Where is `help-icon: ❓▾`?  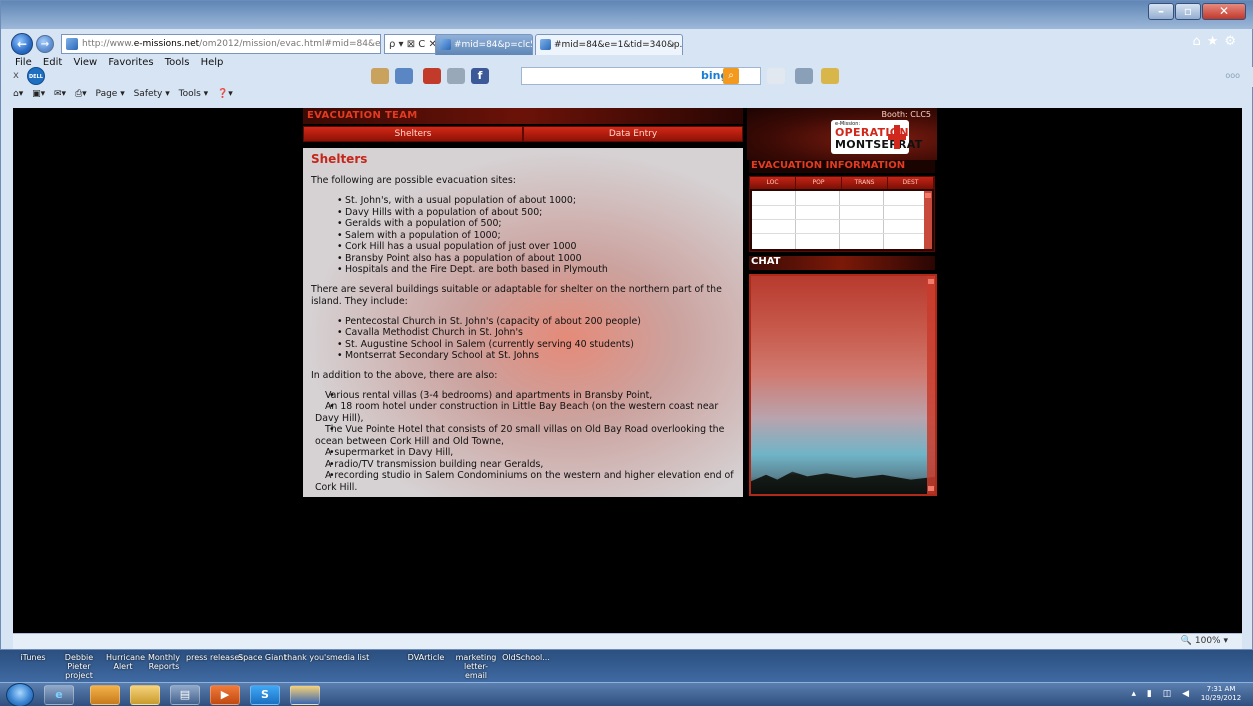
help-icon: ❓▾ is located at coordinates (225, 94).